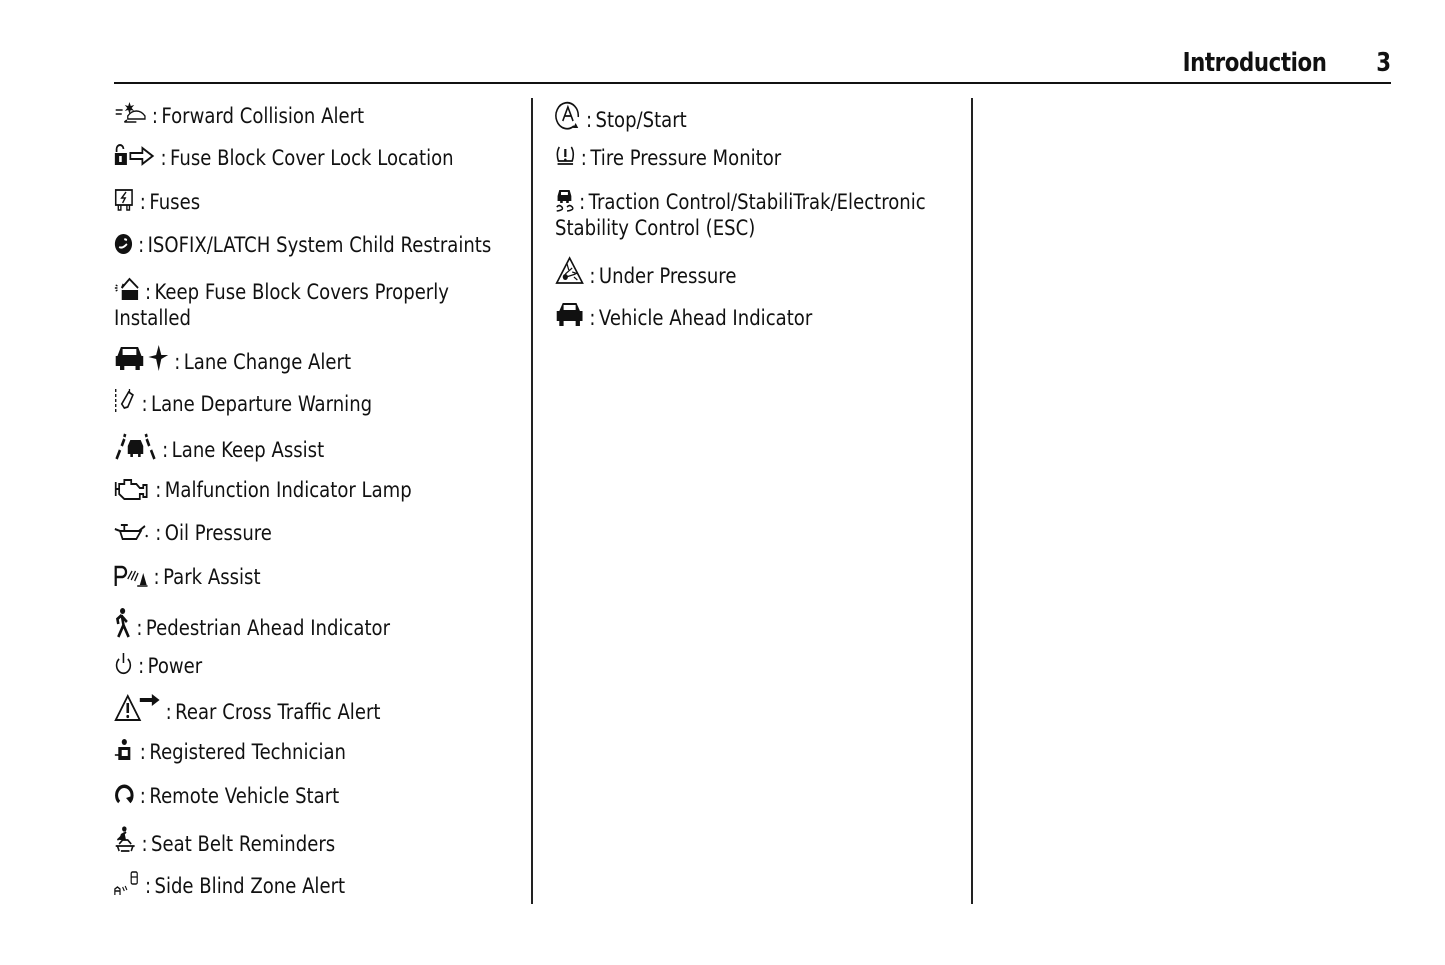  What do you see at coordinates (124, 794) in the screenshot?
I see `remote-vehicle-start-icon` at bounding box center [124, 794].